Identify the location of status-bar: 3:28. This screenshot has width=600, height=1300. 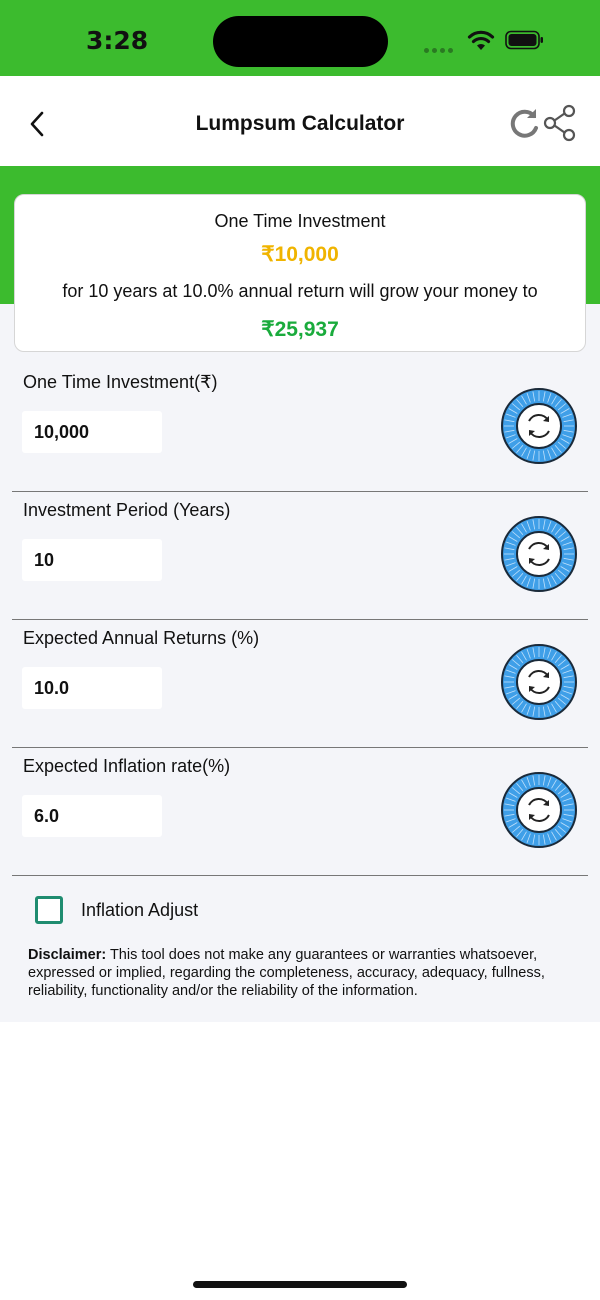
(300, 38).